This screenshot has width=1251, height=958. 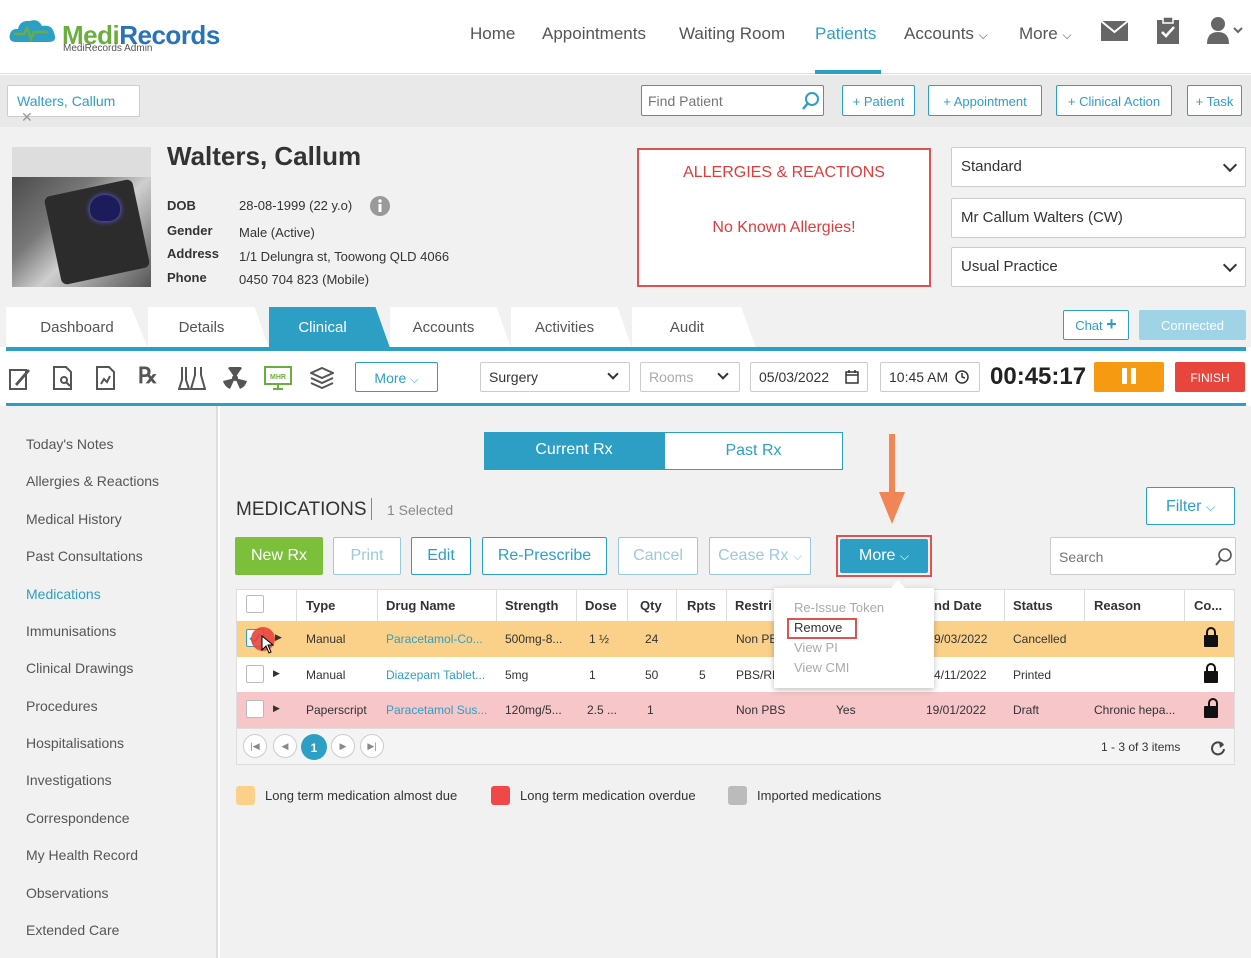 I want to click on last-page-button: ▶|, so click(x=372, y=746).